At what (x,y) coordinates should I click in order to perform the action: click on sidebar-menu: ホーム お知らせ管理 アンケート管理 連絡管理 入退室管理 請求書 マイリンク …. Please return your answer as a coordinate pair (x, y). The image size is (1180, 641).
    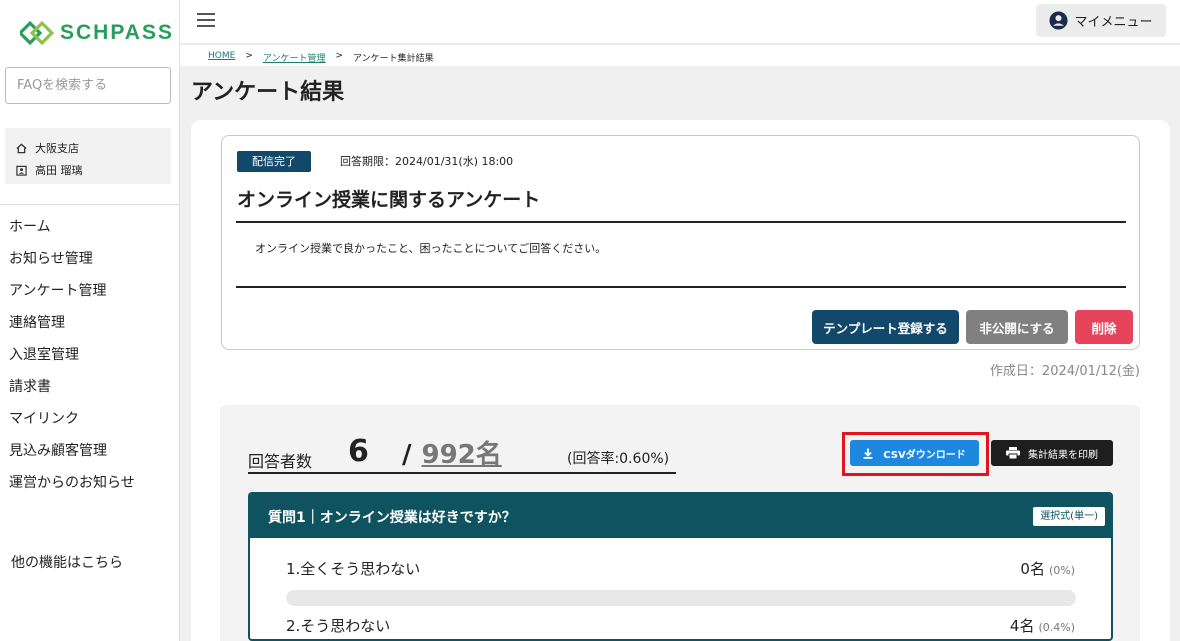
    Looking at the image, I should click on (72, 359).